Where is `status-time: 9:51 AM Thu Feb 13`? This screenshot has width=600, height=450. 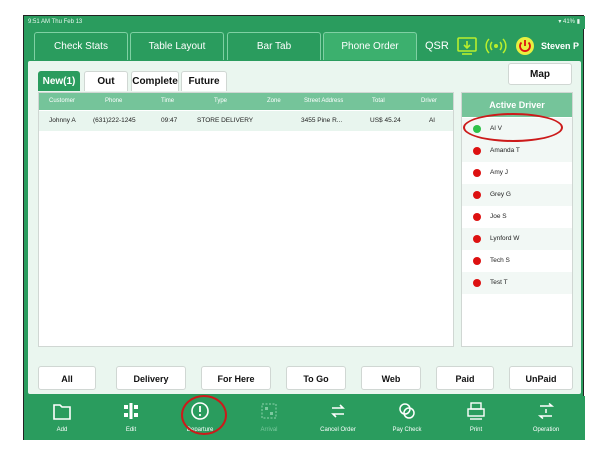
status-time: 9:51 AM Thu Feb 13 is located at coordinates (55, 22).